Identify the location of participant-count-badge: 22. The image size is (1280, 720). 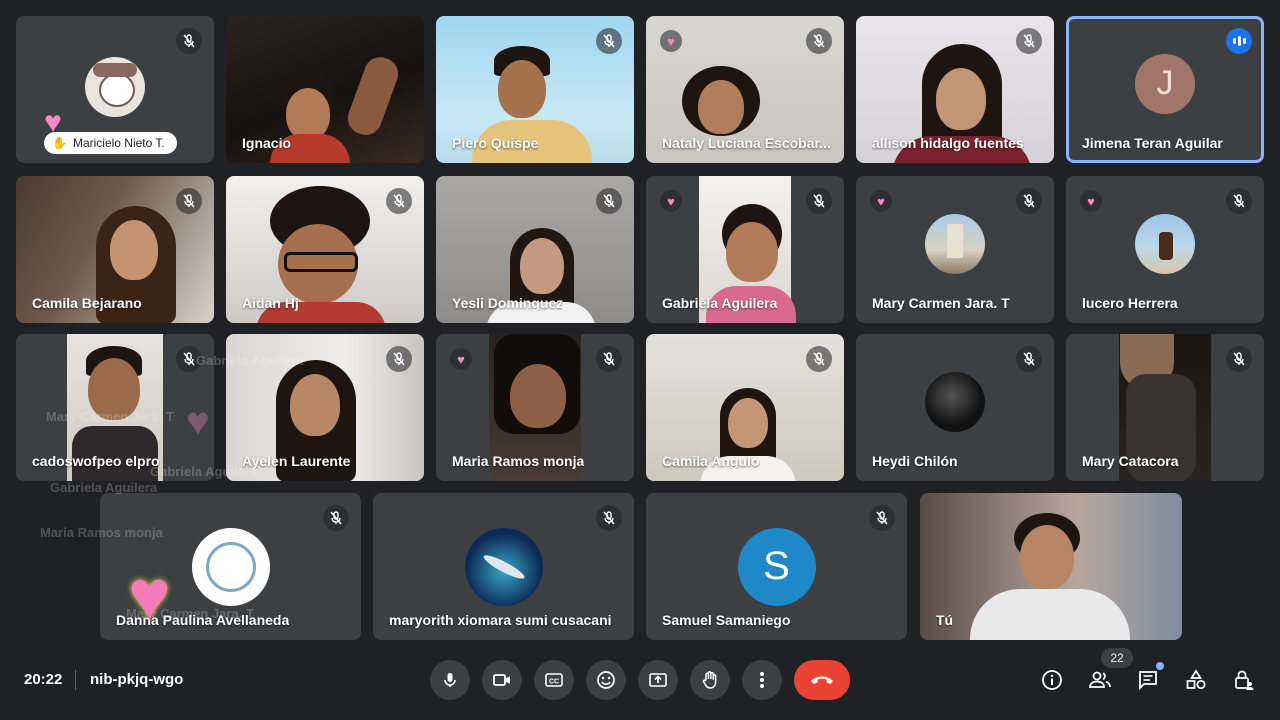
(1117, 658).